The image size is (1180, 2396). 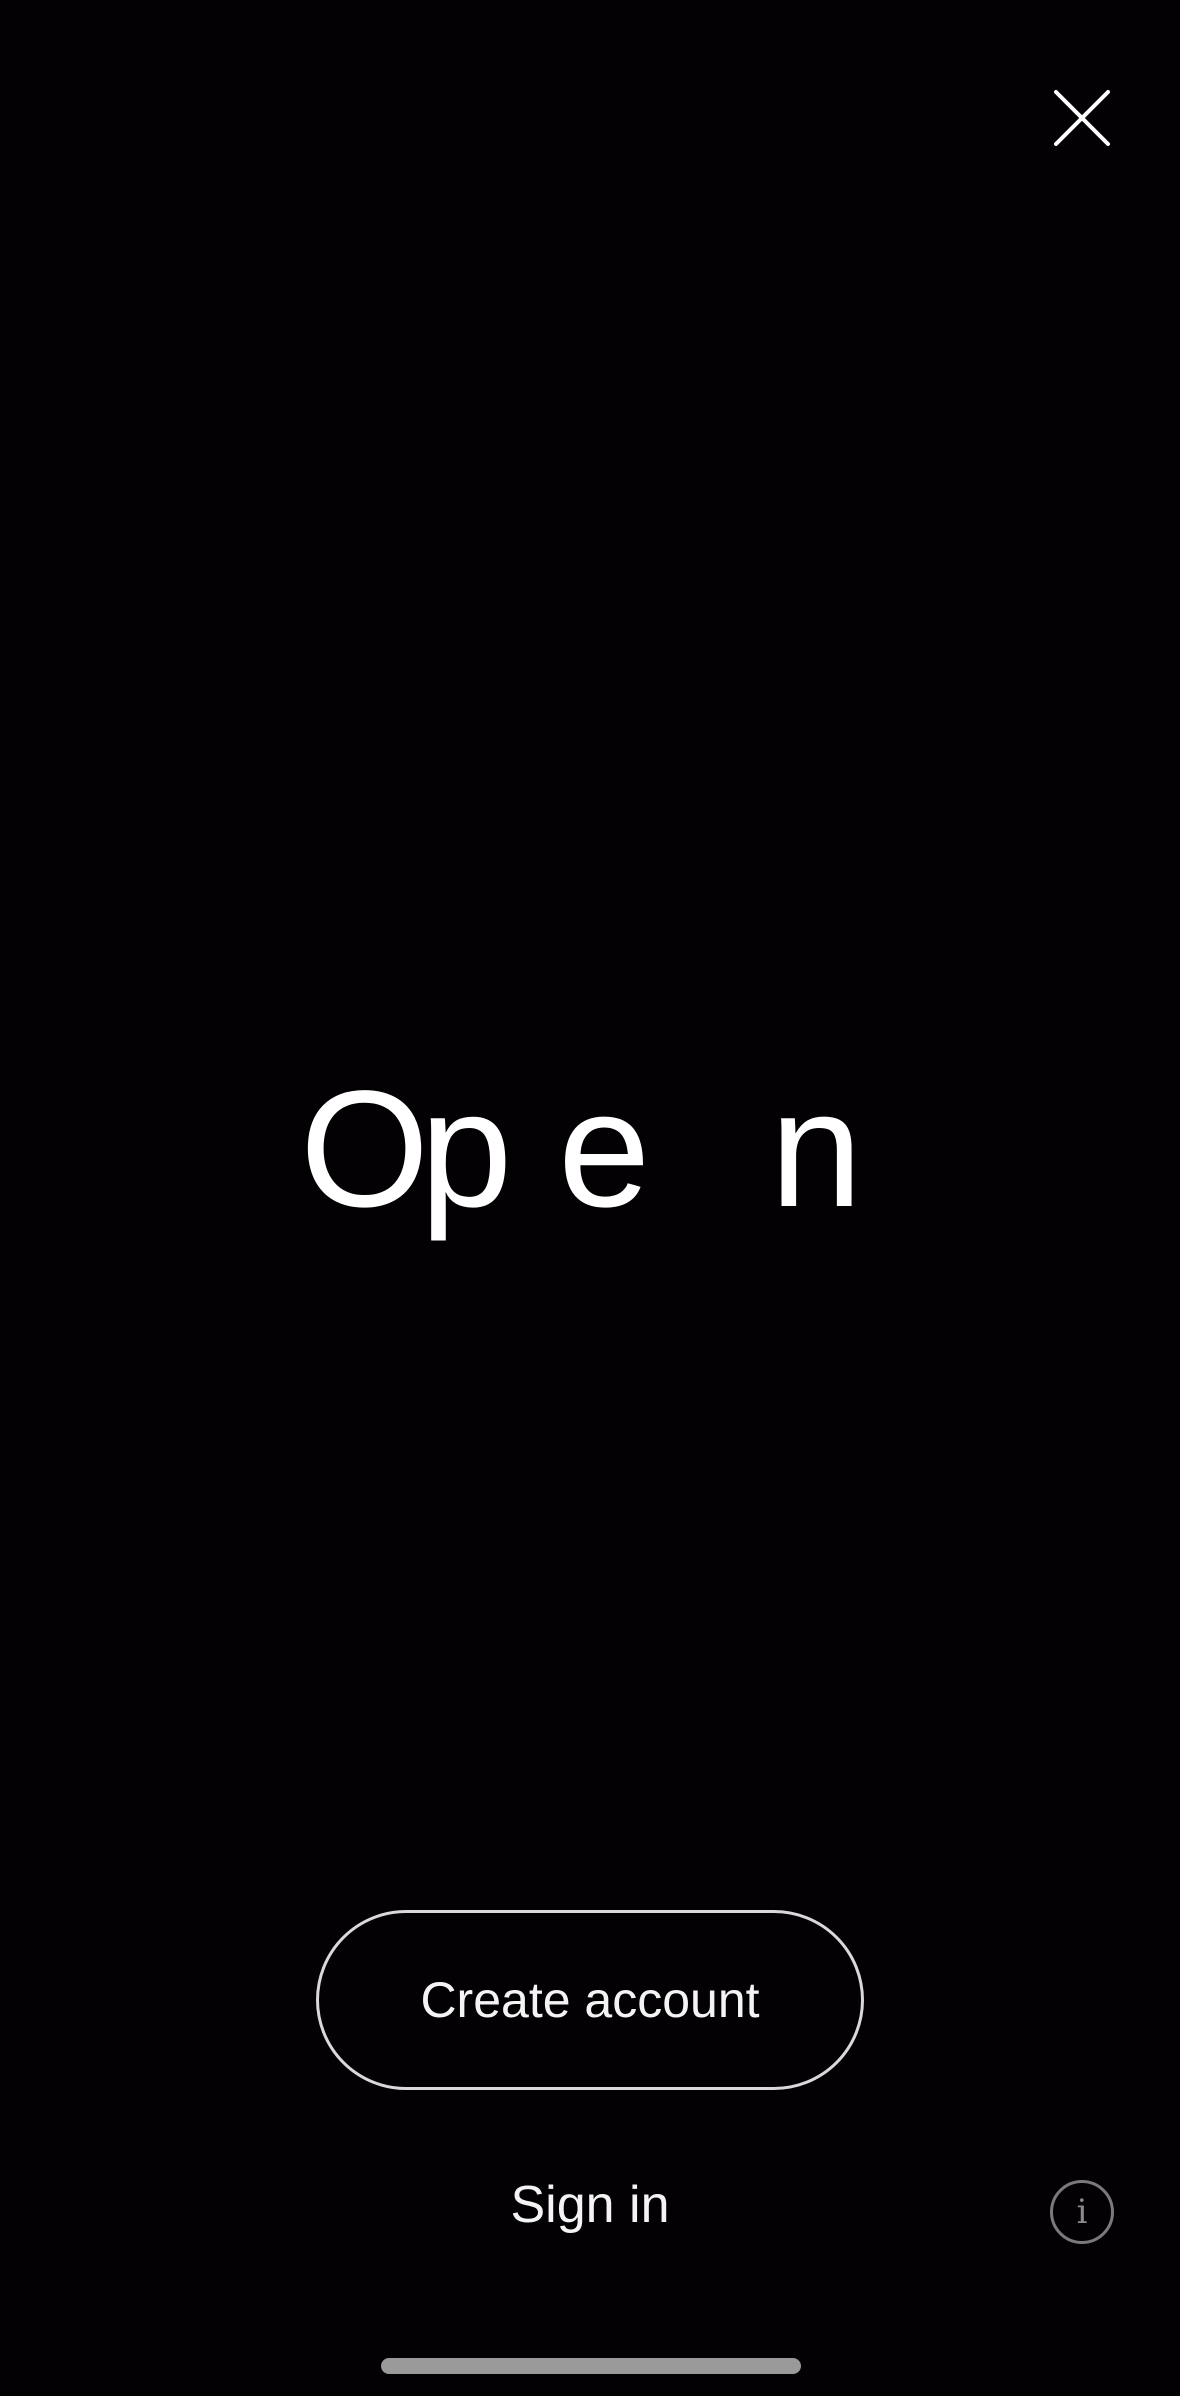 I want to click on app-logo: O p e n, so click(x=590, y=1150).